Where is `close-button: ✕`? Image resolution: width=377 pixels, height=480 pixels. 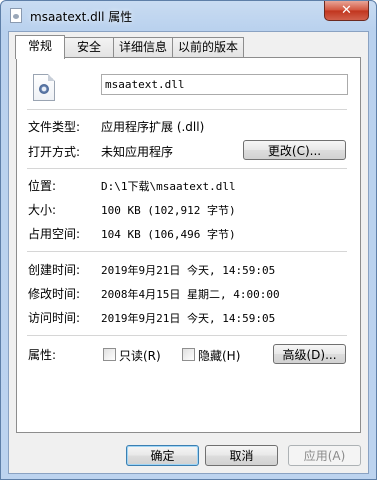 close-button: ✕ is located at coordinates (346, 11).